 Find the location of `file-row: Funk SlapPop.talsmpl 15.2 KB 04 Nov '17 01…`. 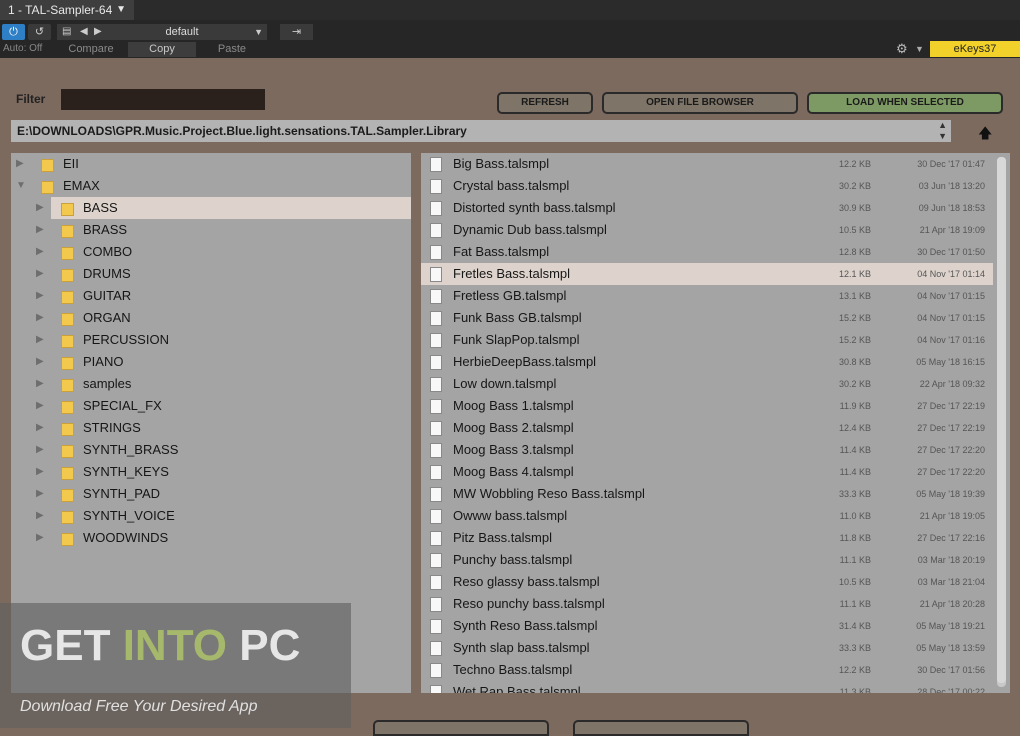

file-row: Funk SlapPop.talsmpl 15.2 KB 04 Nov '17 01… is located at coordinates (707, 340).